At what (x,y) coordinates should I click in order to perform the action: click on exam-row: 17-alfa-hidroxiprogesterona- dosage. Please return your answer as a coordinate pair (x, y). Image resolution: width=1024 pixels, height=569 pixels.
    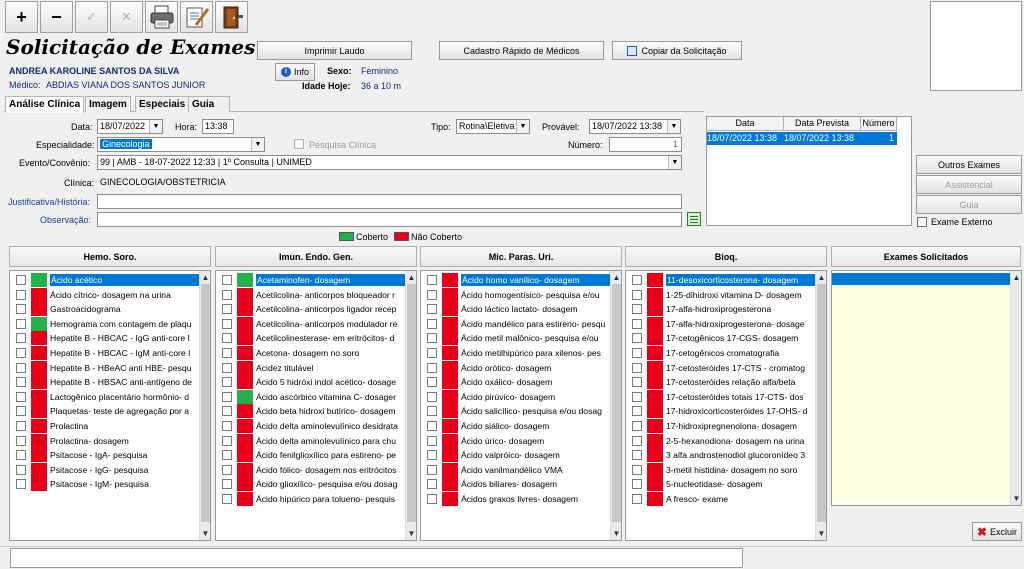
    Looking at the image, I should click on (726, 323).